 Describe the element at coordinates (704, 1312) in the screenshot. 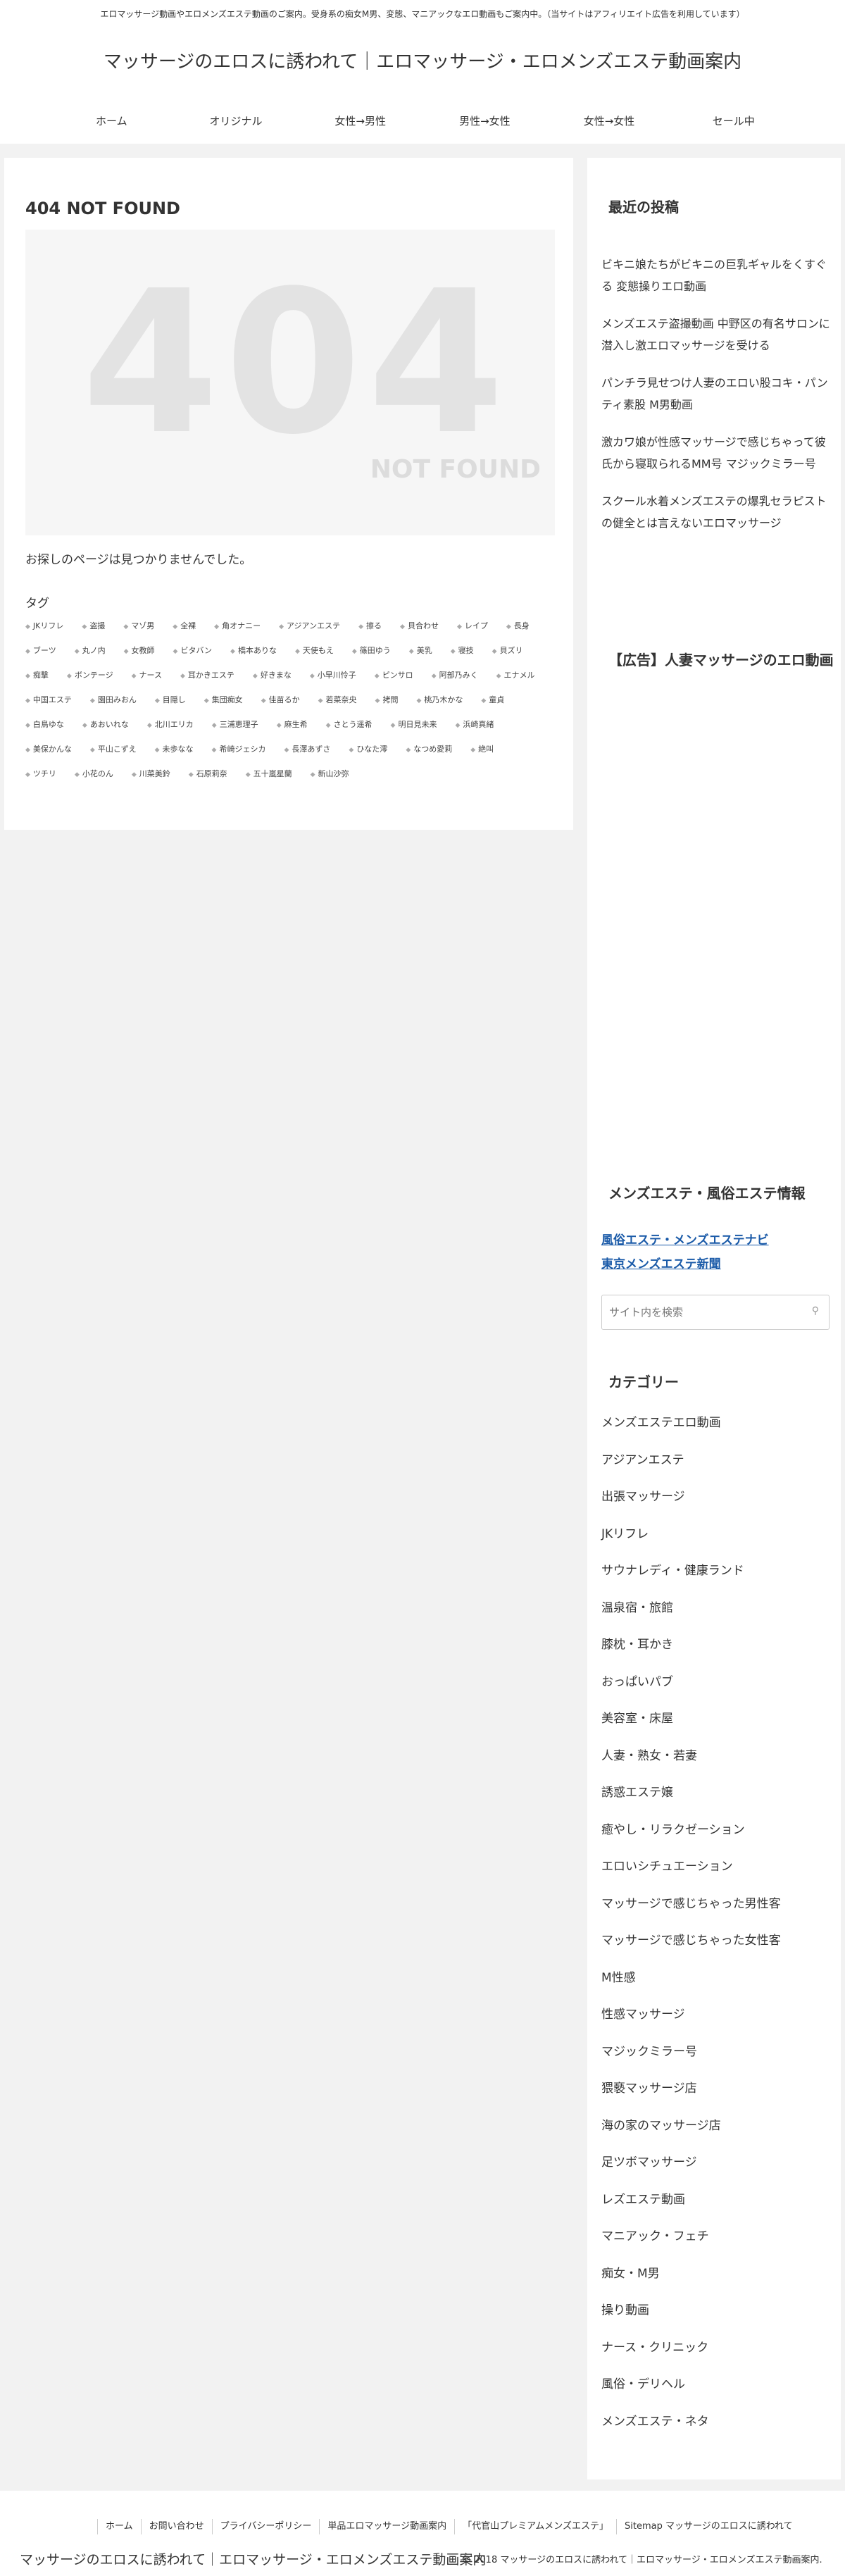

I see `search-input` at that location.